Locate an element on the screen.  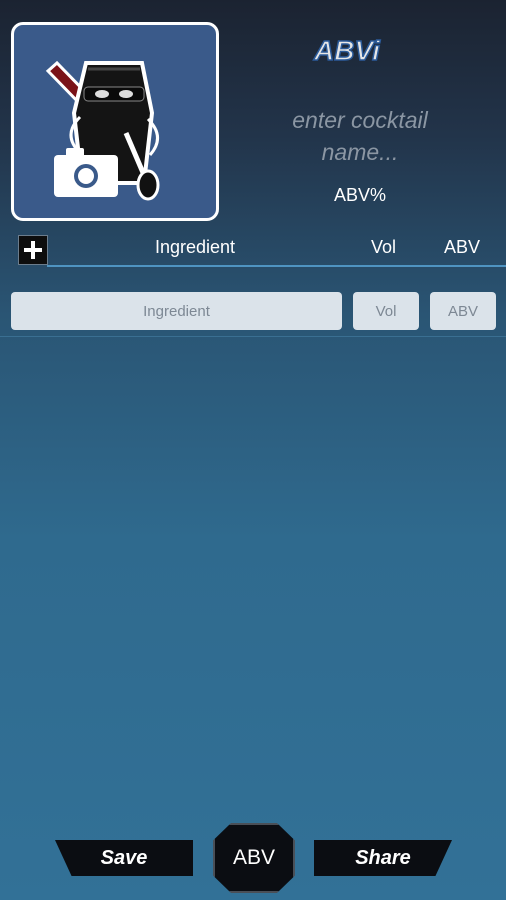
header-ingredient: Ingredient is located at coordinates (195, 247).